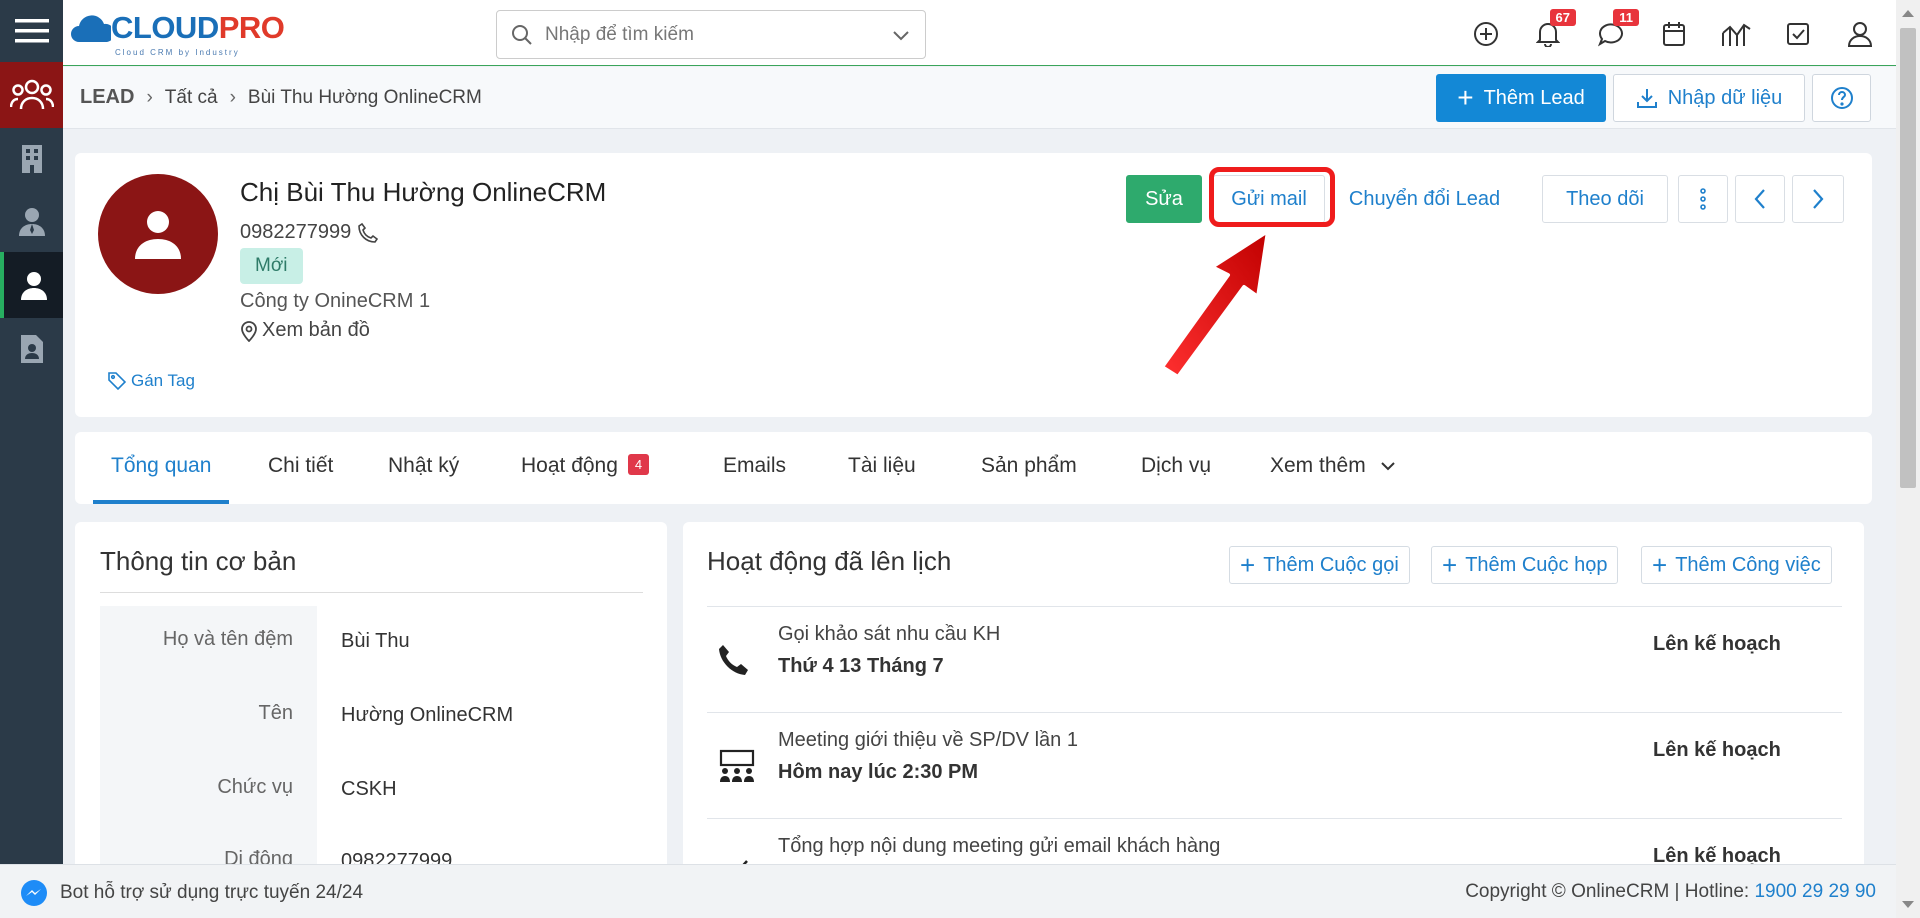  I want to click on add-meeting-button: + Thêm Cuộc họp, so click(1525, 565).